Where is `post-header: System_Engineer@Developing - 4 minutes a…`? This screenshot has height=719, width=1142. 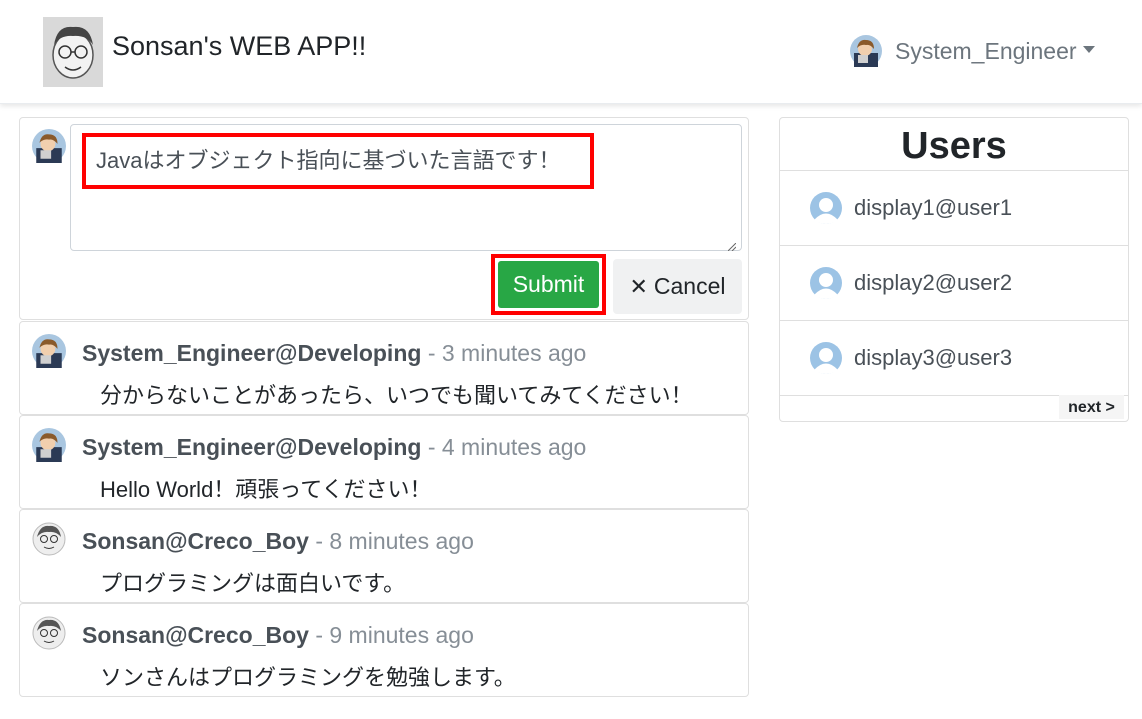
post-header: System_Engineer@Developing - 4 minutes a… is located at coordinates (334, 447).